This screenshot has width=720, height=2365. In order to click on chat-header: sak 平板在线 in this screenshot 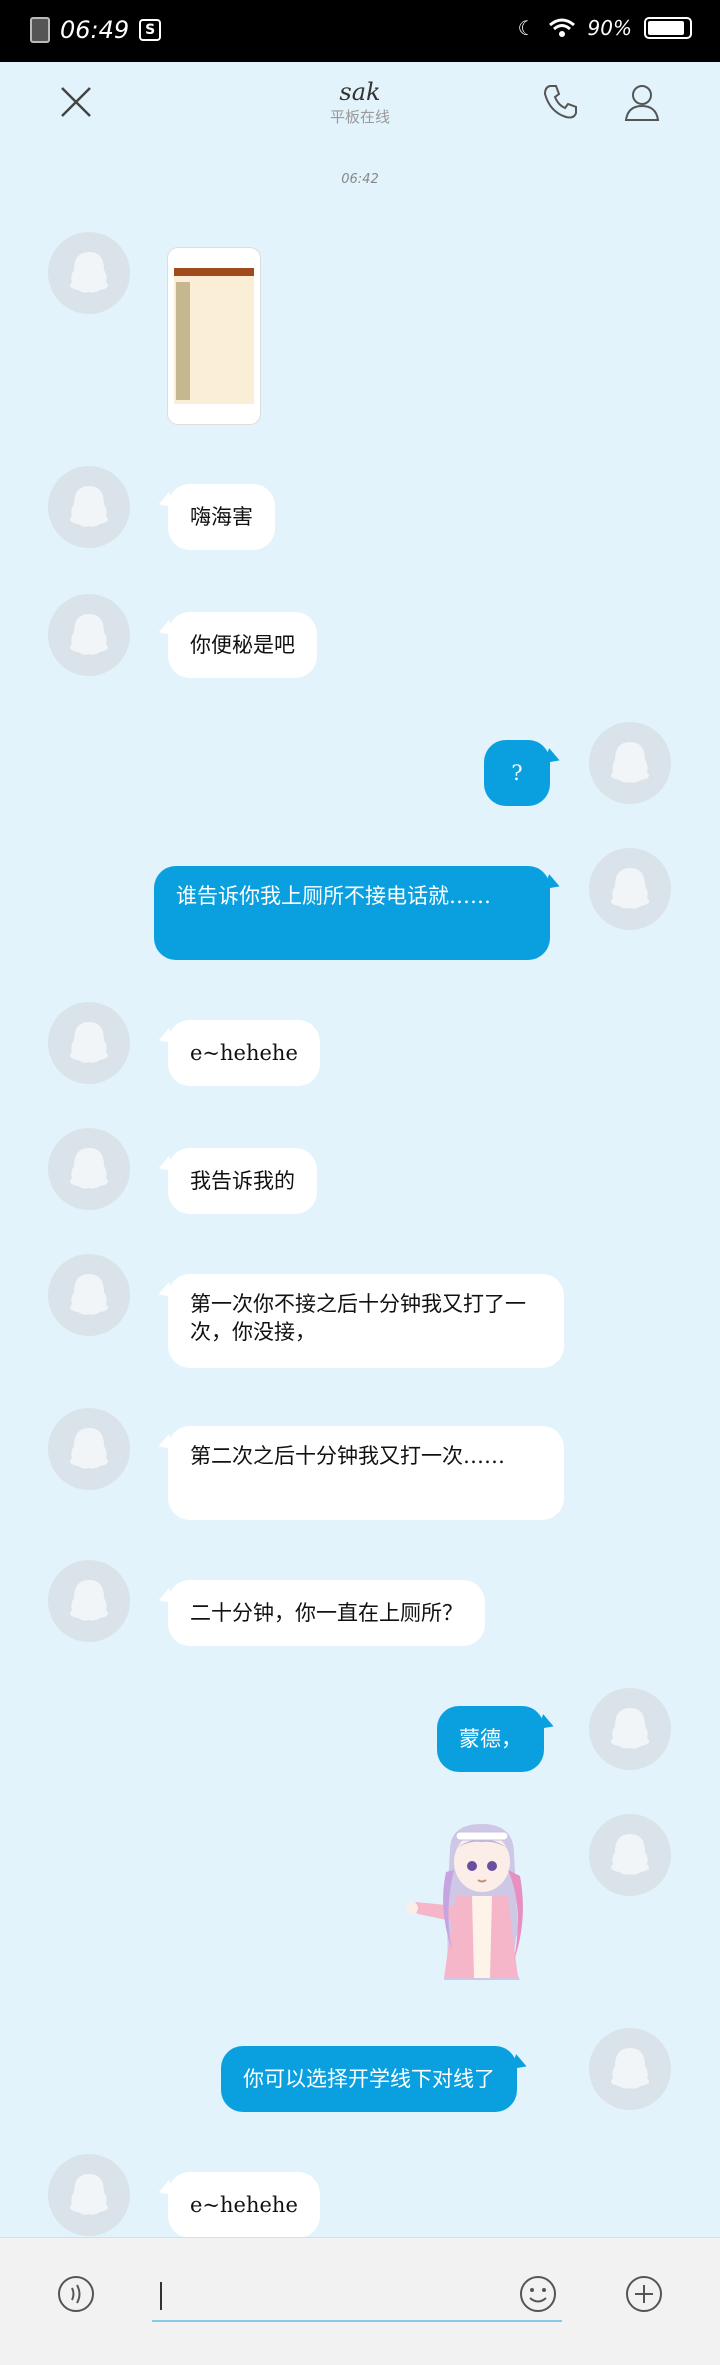, I will do `click(360, 102)`.